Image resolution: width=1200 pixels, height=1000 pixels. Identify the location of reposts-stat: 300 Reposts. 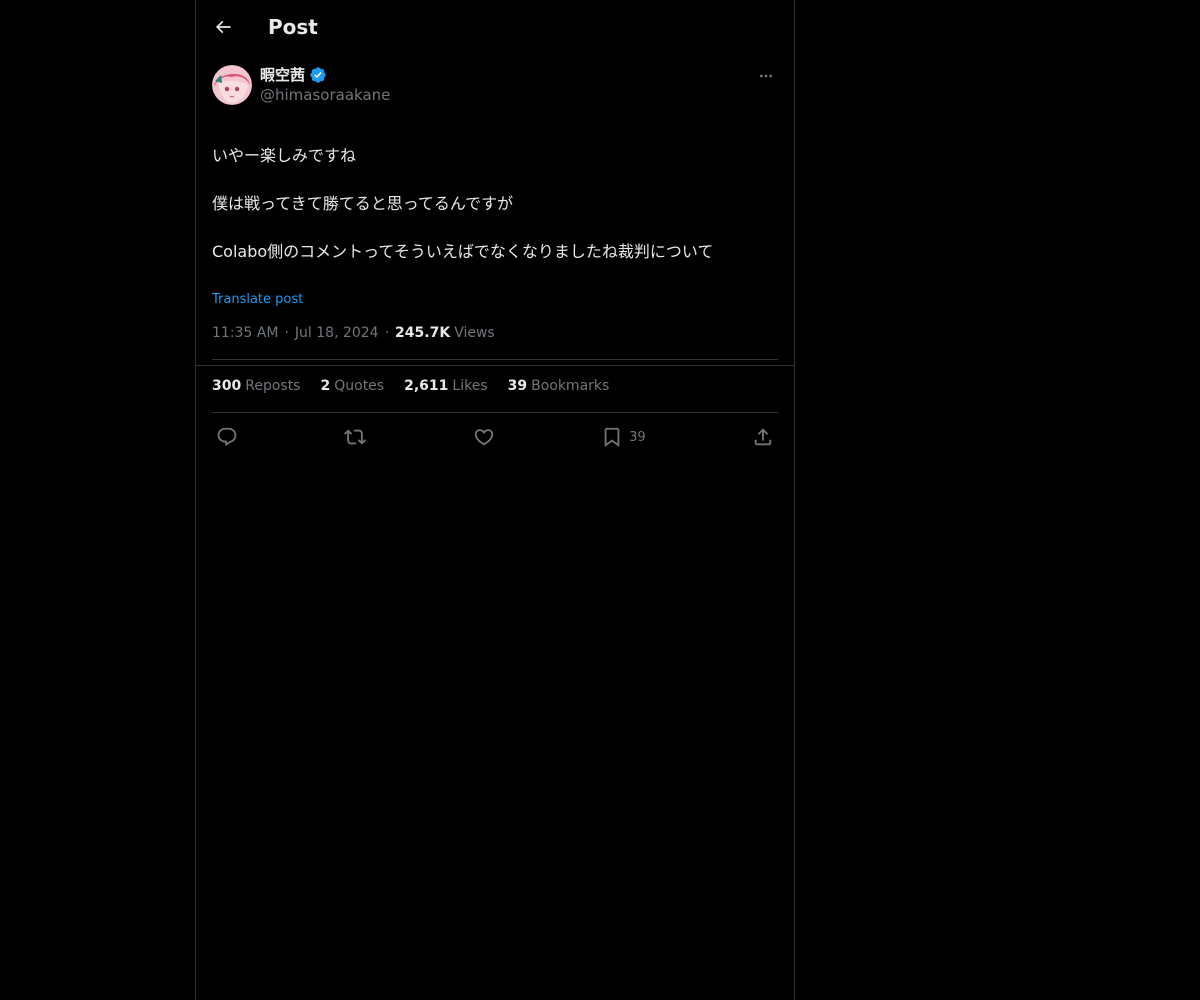
(256, 386).